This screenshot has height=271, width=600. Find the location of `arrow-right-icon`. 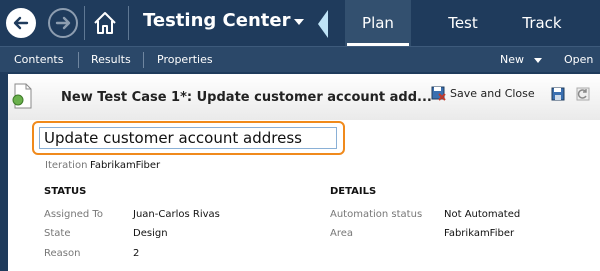

arrow-right-icon is located at coordinates (63, 23).